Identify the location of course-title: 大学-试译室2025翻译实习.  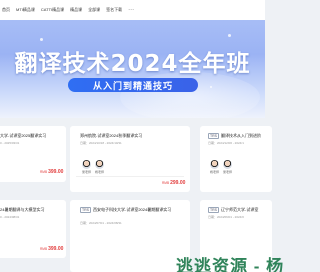
(23, 135).